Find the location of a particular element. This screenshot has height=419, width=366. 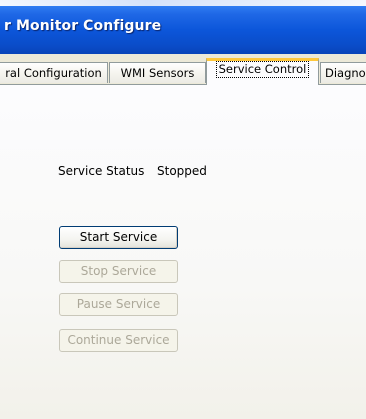

tab-service-control: Service Control is located at coordinates (262, 71).